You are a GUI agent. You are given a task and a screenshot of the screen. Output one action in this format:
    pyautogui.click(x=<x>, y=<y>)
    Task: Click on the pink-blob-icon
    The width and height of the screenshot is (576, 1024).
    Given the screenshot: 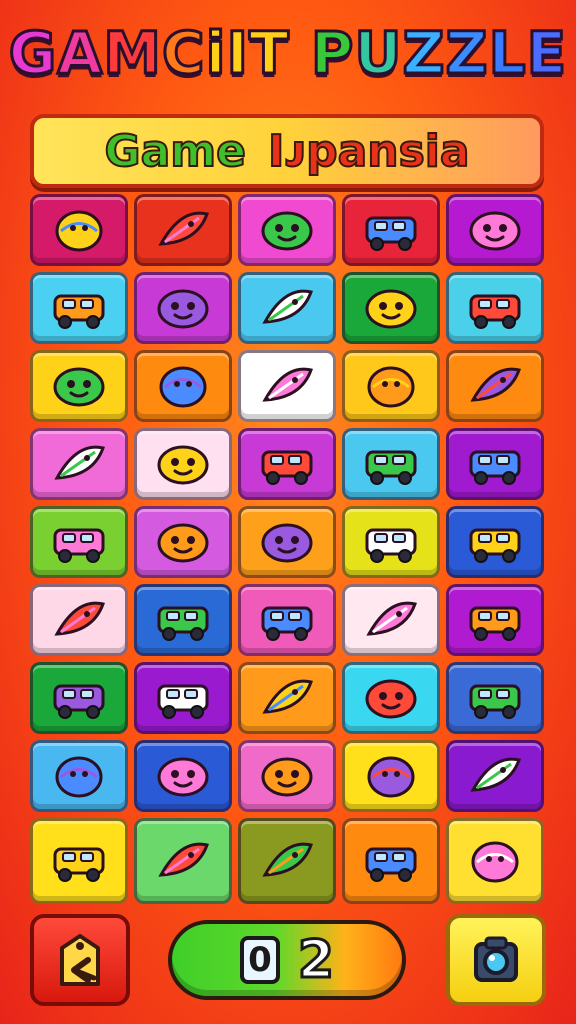 What is the action you would take?
    pyautogui.click(x=183, y=543)
    